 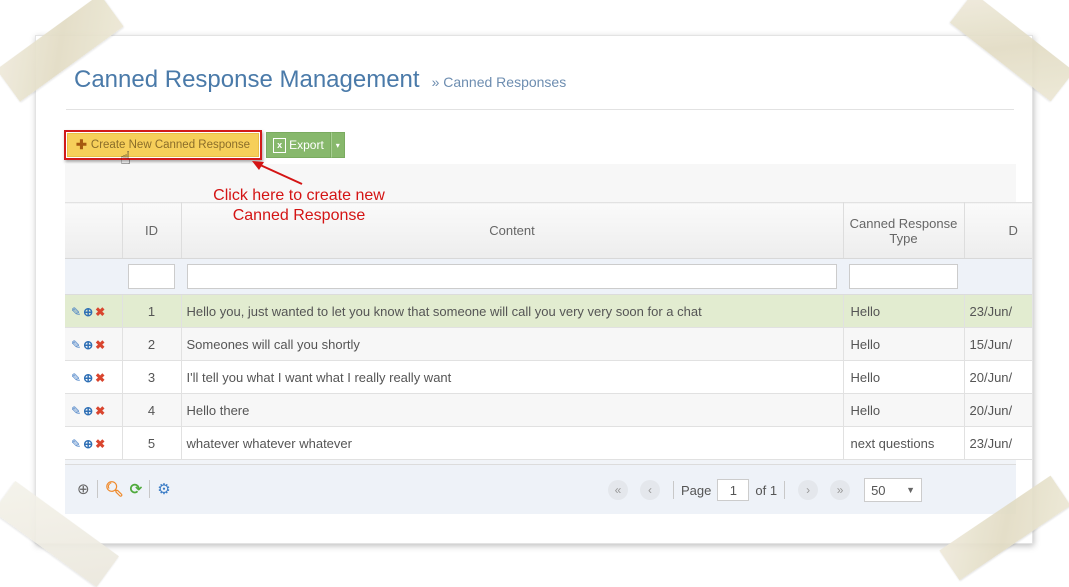 I want to click on toolbar: ✚ Create New Canned Response x Export ▾, so click(x=204, y=145).